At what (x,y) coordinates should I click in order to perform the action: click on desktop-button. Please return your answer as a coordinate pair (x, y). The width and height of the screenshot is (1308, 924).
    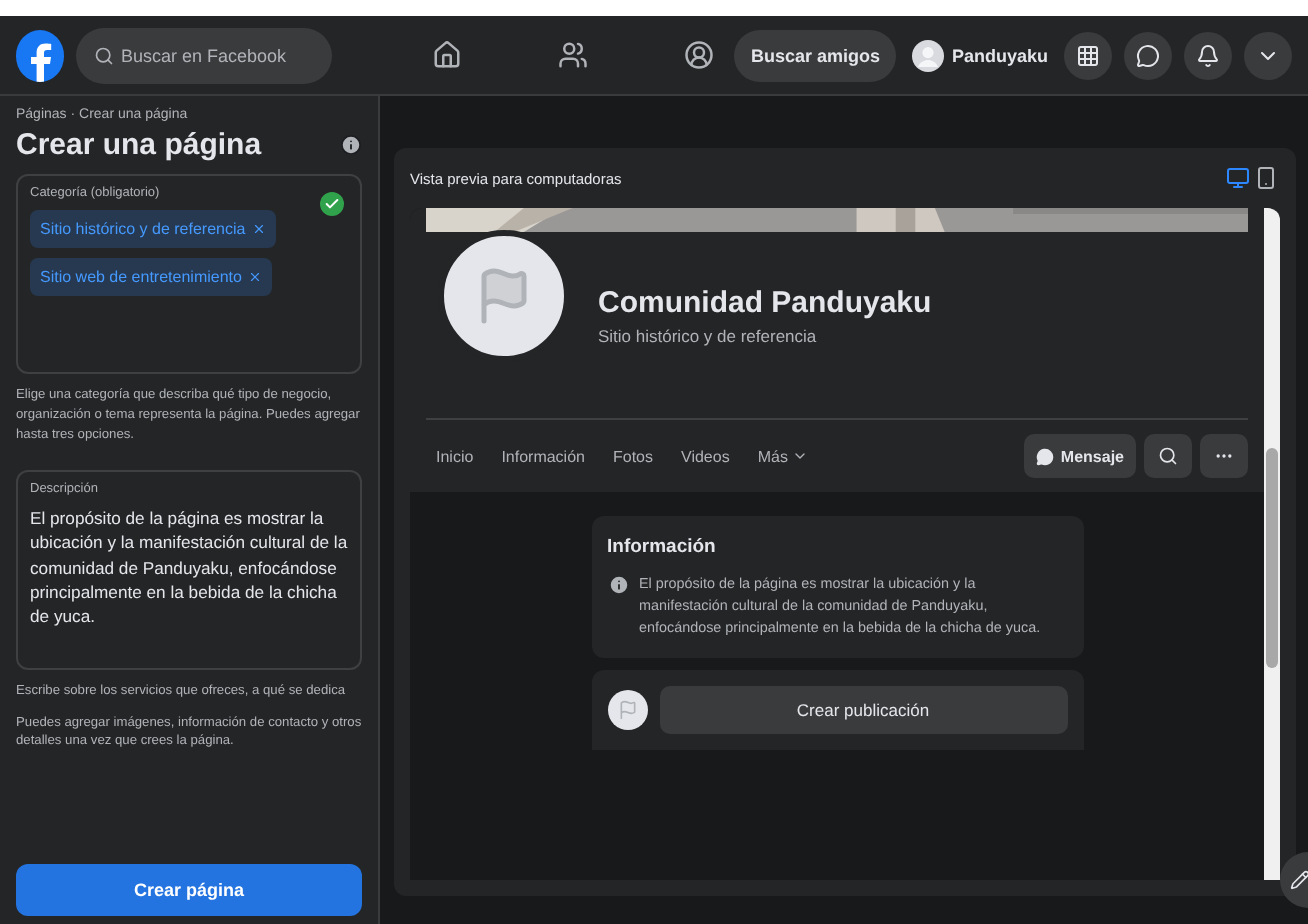
    Looking at the image, I should click on (1238, 178).